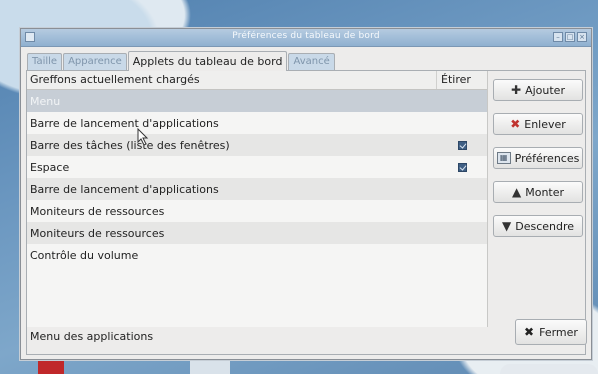 The height and width of the screenshot is (374, 598). I want to click on remove-button-label: Enlever, so click(545, 124).